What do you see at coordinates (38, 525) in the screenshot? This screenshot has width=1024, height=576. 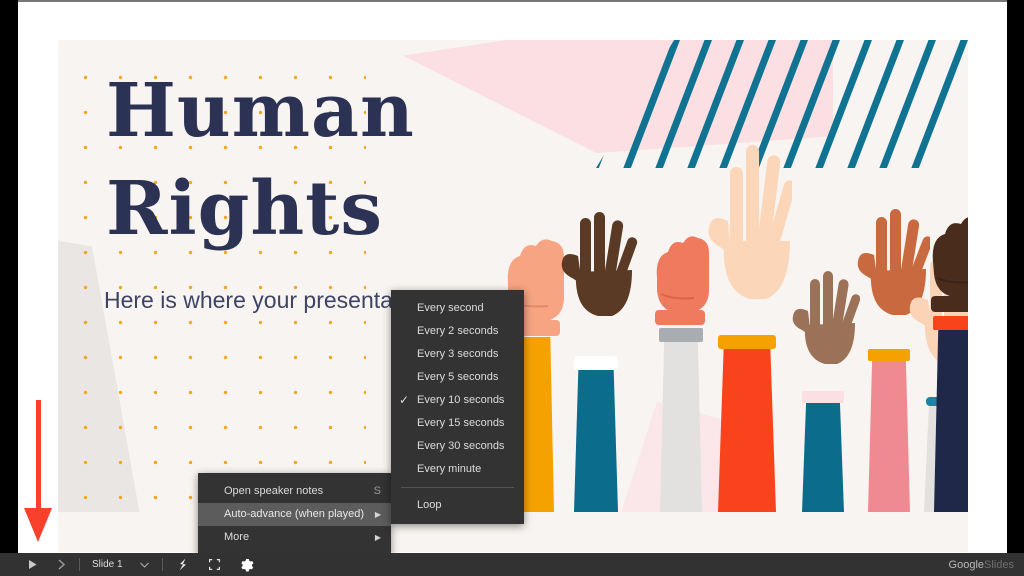 I see `annotation-arrow-head` at bounding box center [38, 525].